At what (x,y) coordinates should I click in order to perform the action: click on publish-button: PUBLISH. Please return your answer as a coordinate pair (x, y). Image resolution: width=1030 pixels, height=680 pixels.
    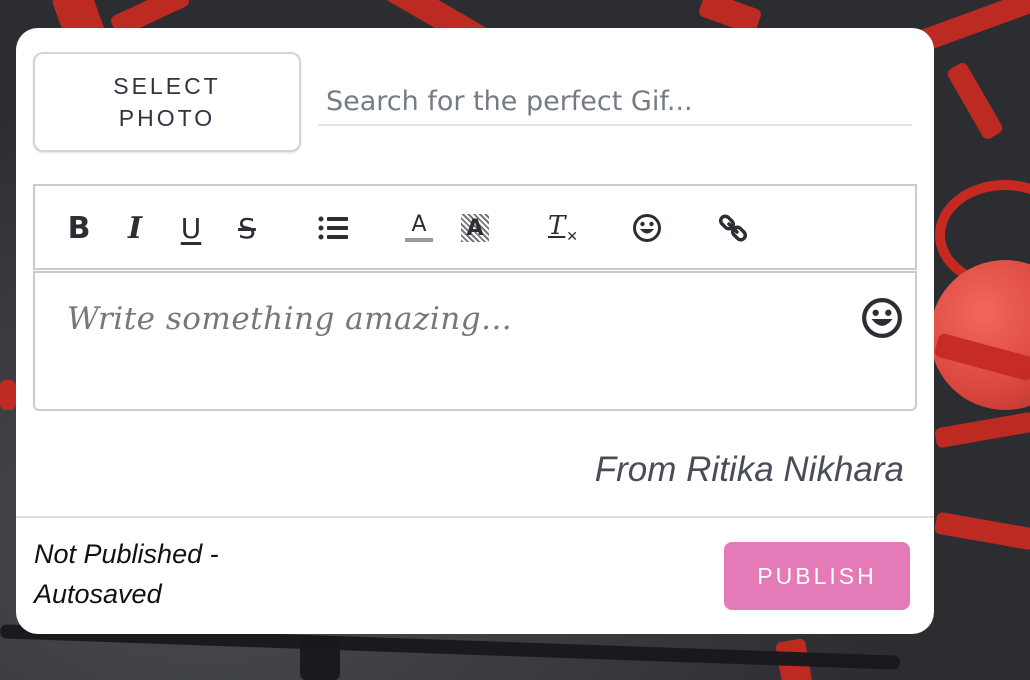
    Looking at the image, I should click on (817, 576).